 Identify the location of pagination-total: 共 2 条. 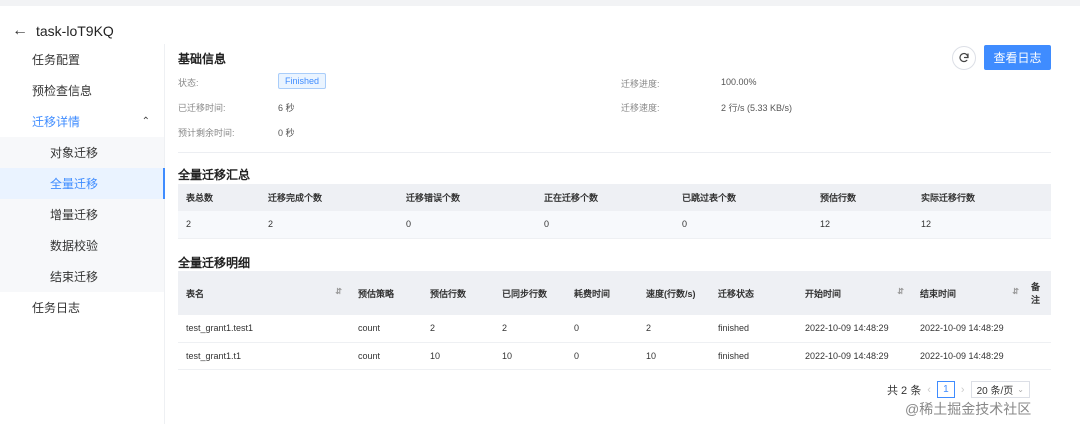
(904, 390).